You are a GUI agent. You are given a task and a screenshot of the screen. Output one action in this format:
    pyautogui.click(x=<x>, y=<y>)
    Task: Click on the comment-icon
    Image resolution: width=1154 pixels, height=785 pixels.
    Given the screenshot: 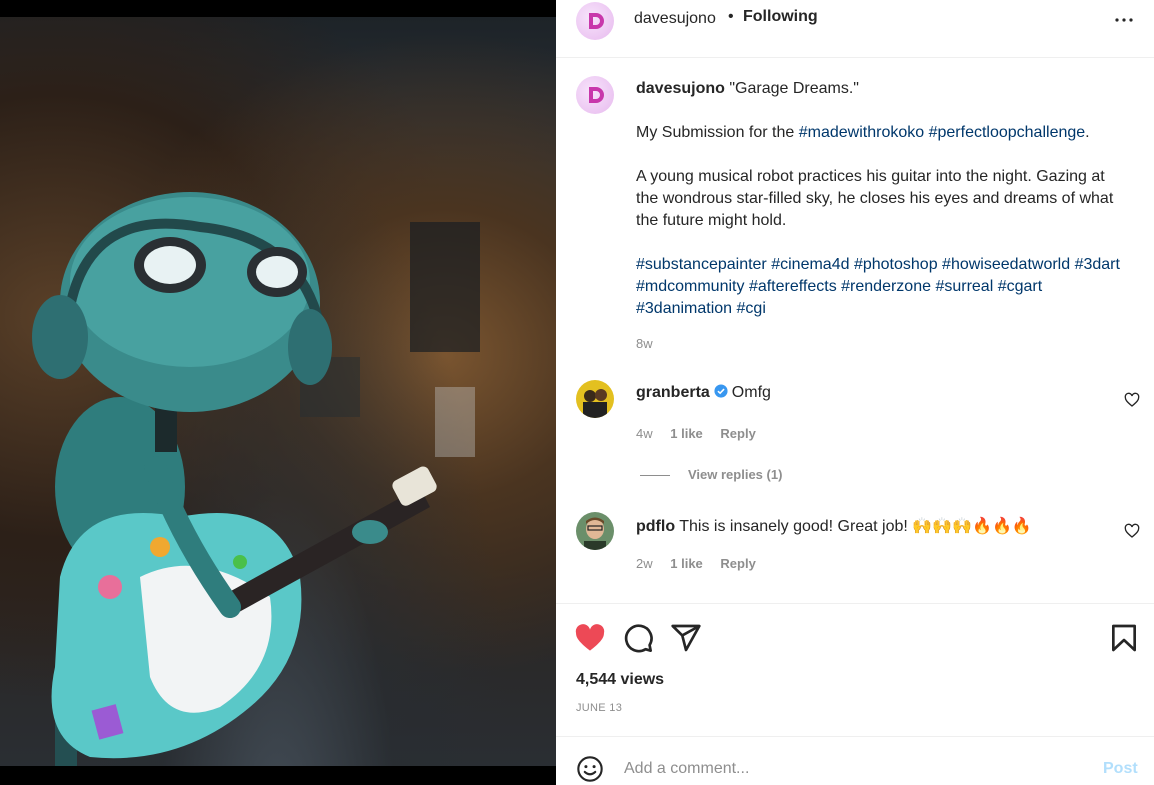 What is the action you would take?
    pyautogui.click(x=638, y=638)
    